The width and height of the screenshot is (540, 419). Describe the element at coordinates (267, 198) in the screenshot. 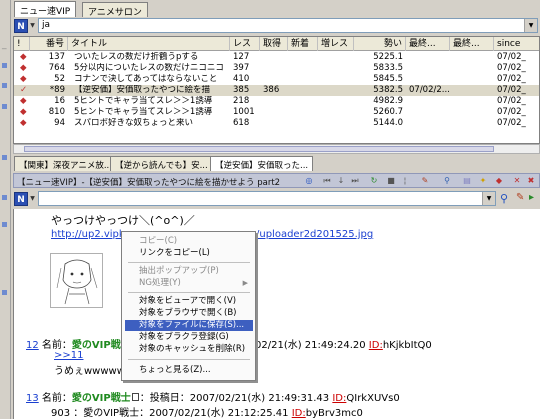

I see `post-filter-input: ▼` at that location.